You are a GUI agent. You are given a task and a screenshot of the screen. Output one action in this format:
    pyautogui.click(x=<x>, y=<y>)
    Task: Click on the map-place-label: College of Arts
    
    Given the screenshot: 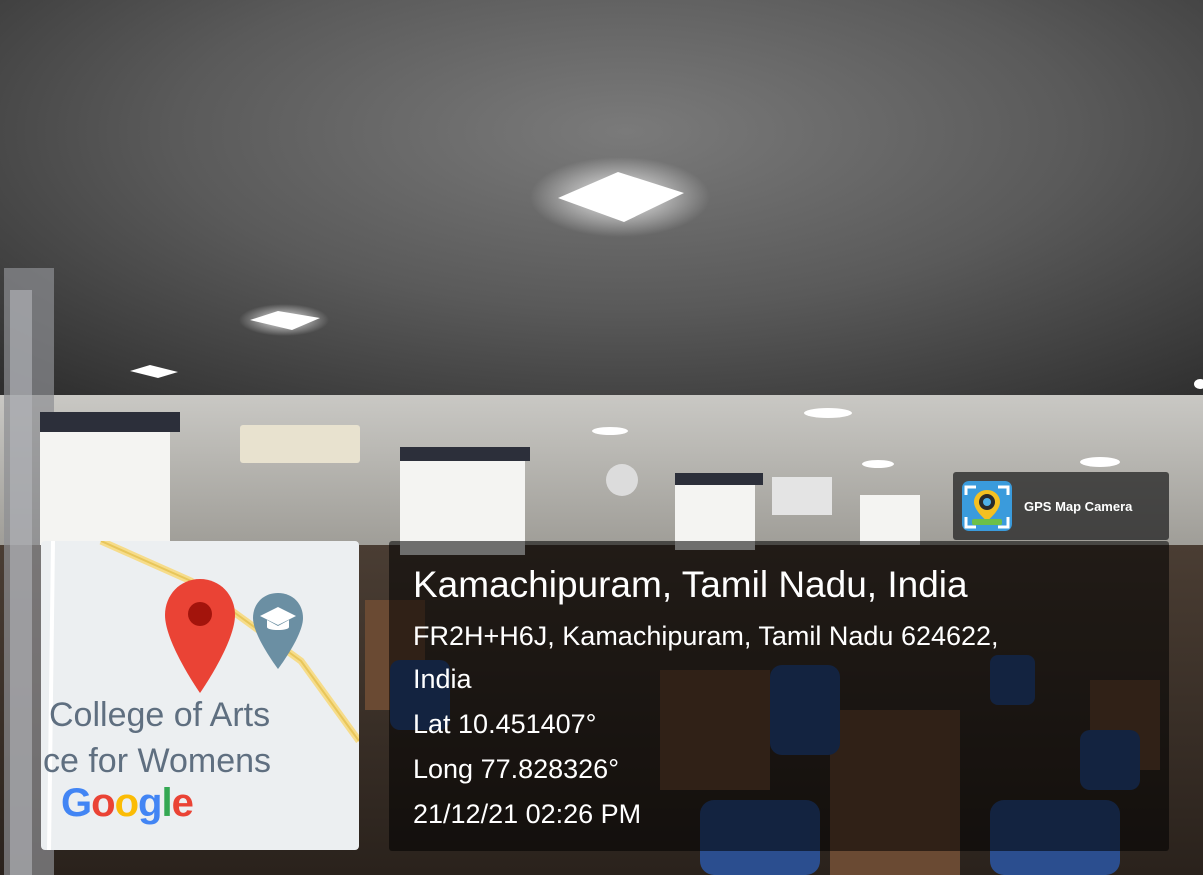 What is the action you would take?
    pyautogui.click(x=160, y=715)
    